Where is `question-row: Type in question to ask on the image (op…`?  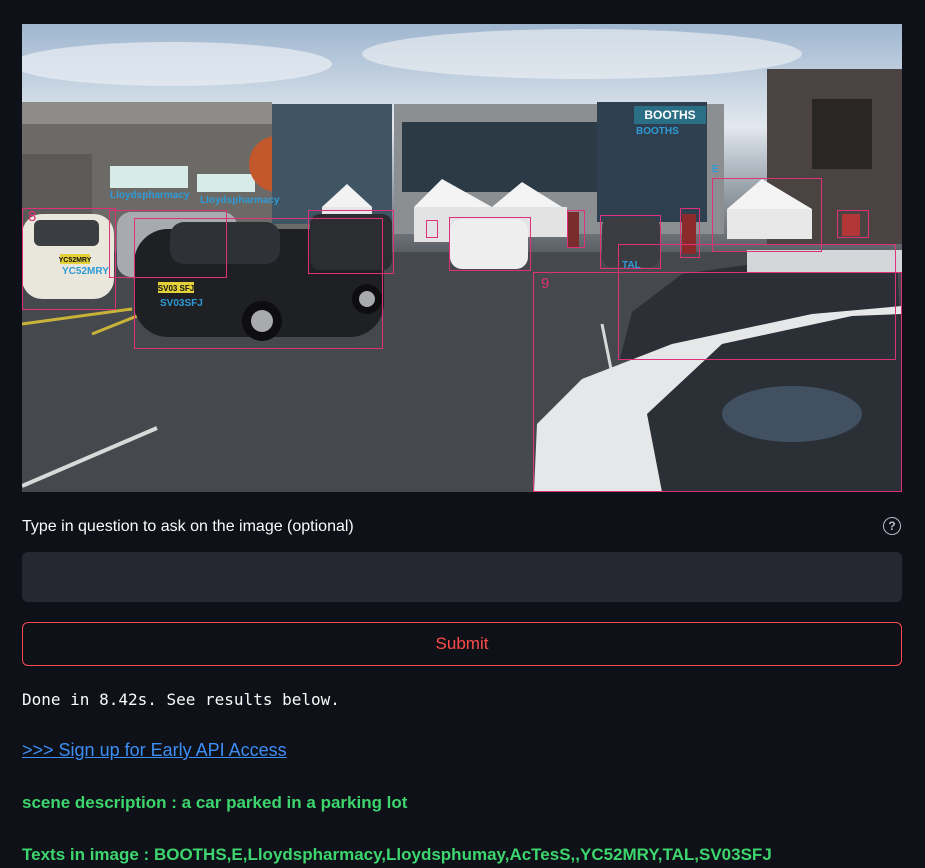 question-row: Type in question to ask on the image (op… is located at coordinates (462, 527).